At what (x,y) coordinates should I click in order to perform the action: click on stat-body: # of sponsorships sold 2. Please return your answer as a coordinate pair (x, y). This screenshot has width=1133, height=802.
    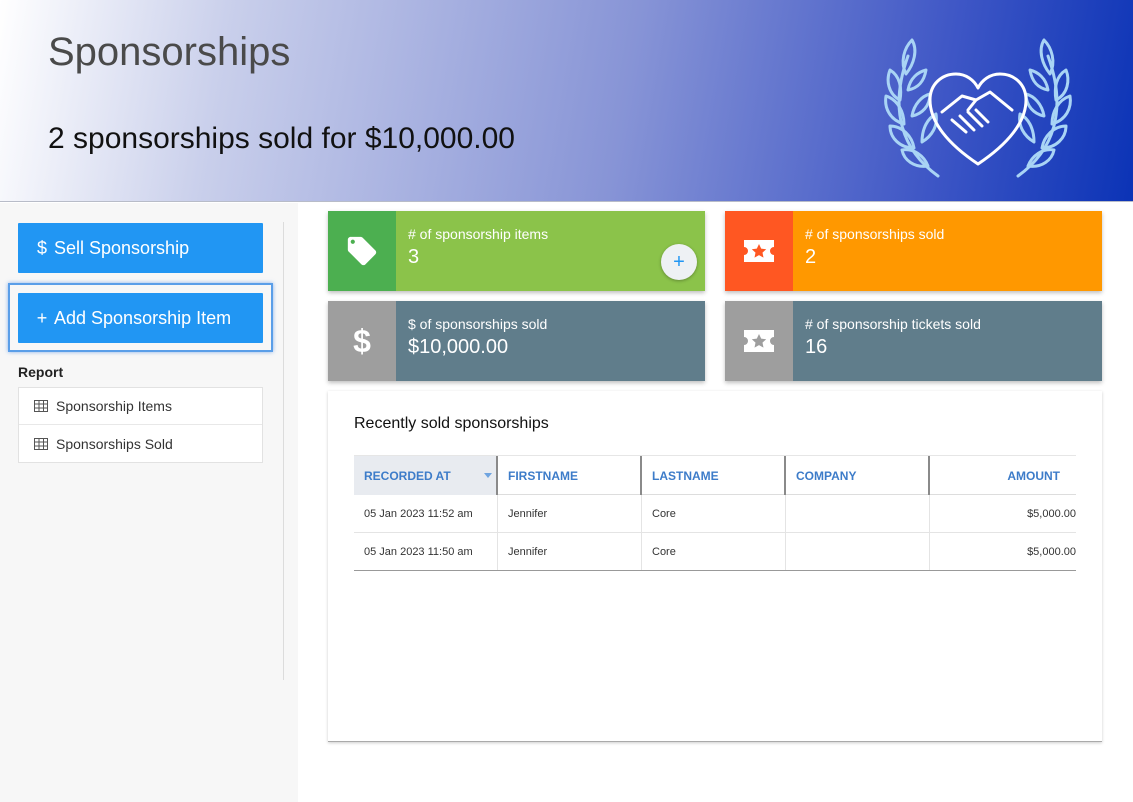
    Looking at the image, I should click on (947, 251).